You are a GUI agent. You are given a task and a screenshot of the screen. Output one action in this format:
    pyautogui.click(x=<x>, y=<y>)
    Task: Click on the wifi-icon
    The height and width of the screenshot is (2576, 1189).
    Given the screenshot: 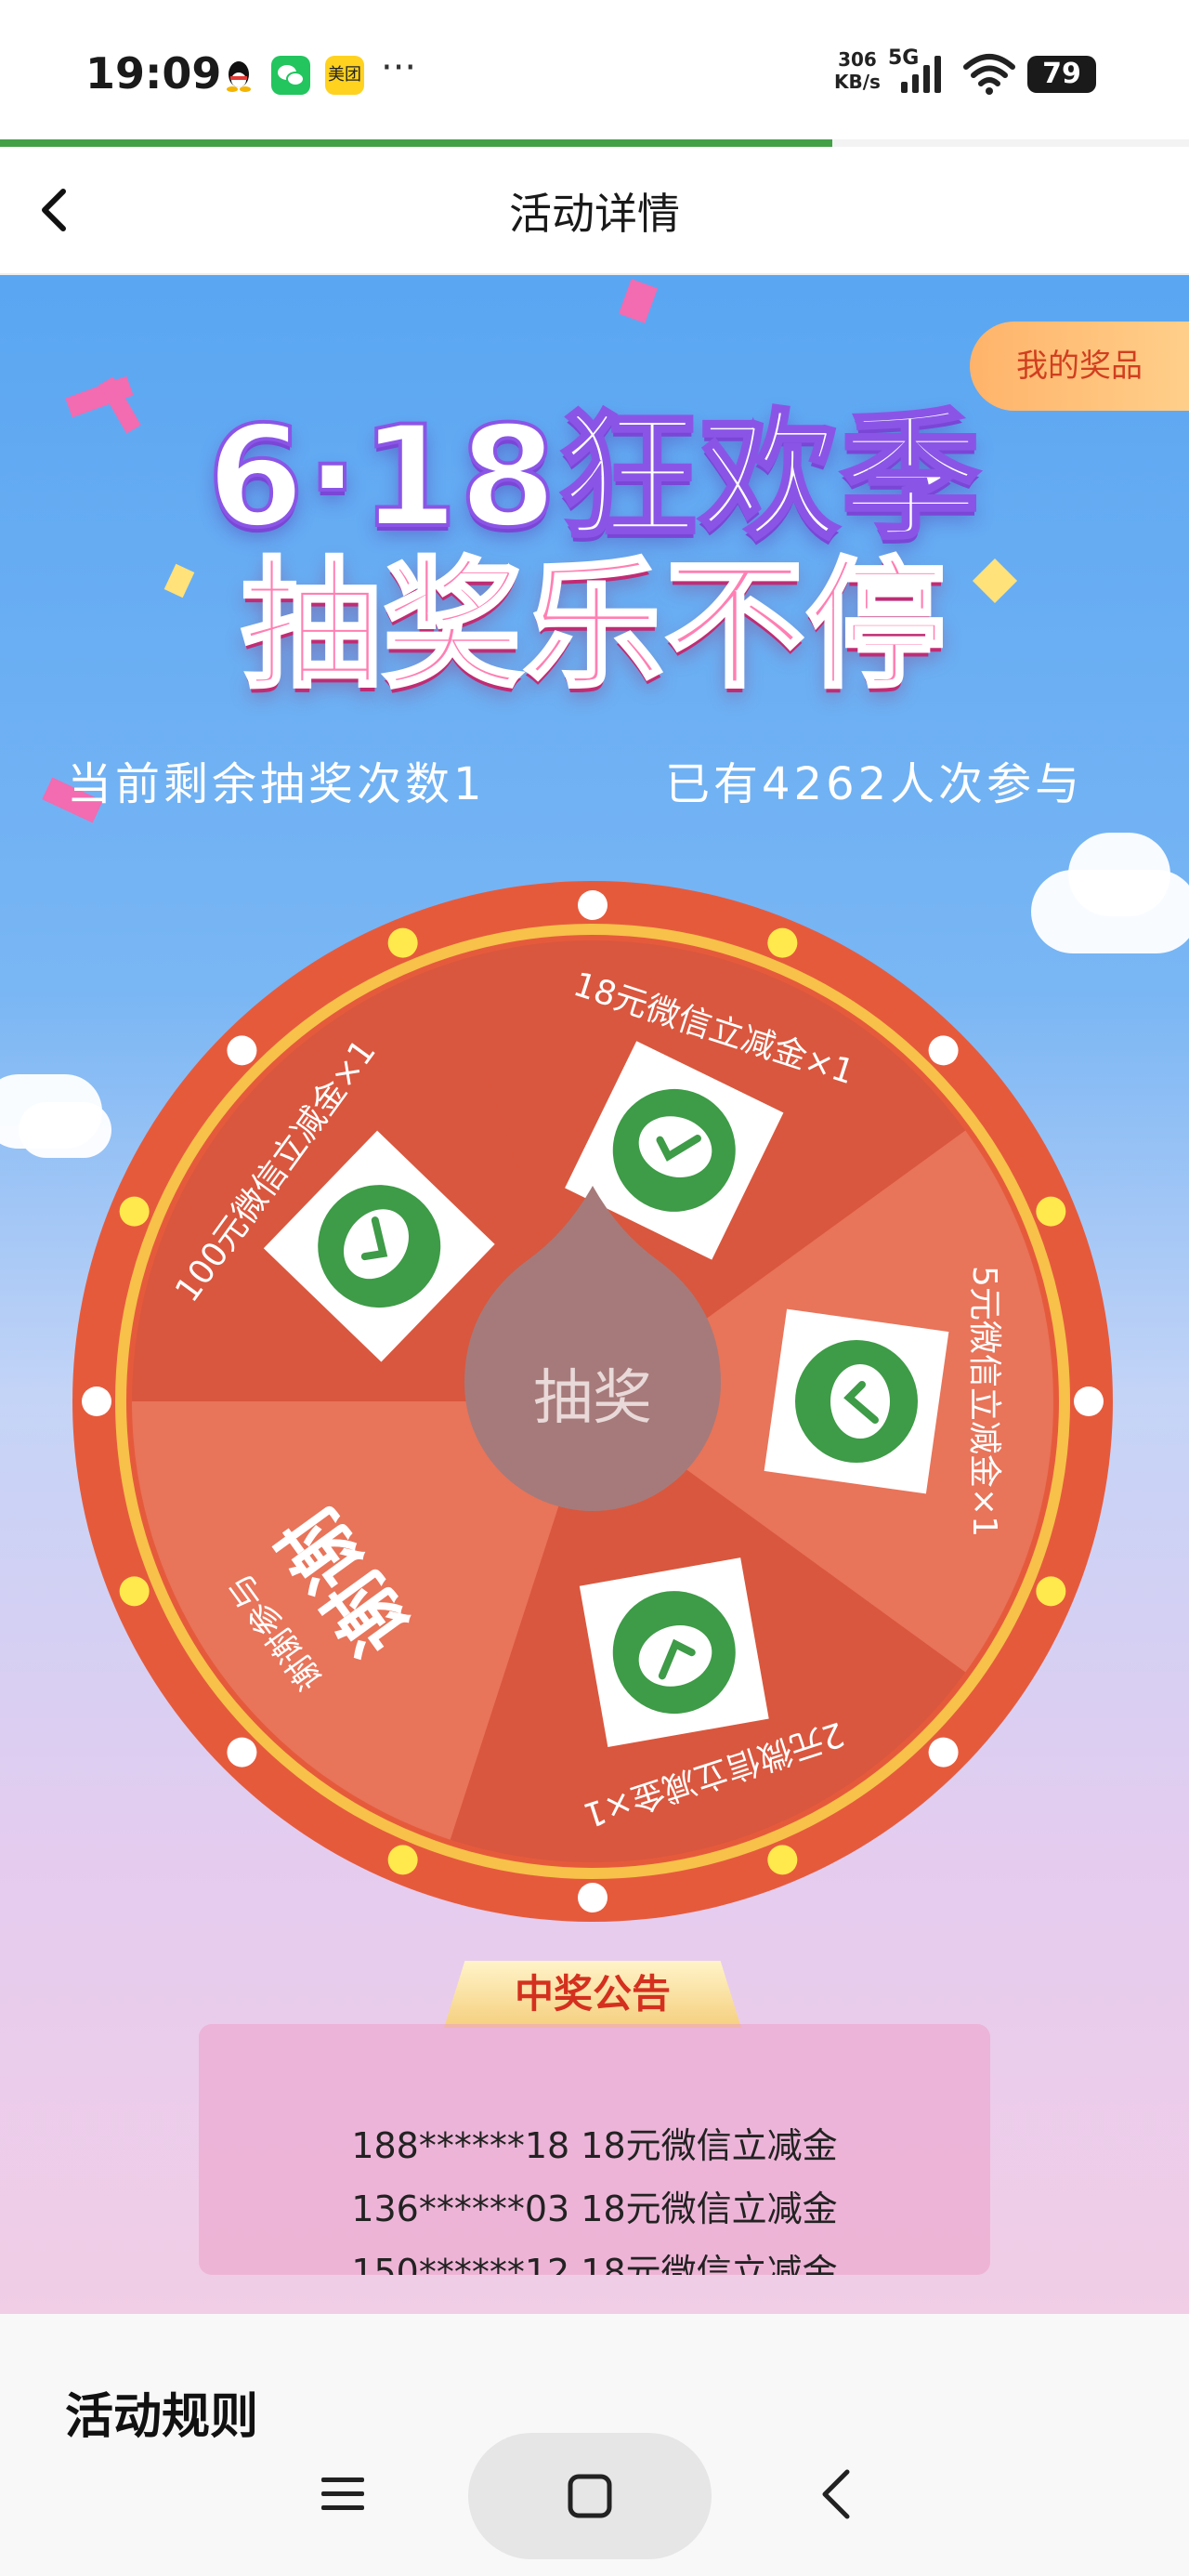 What is the action you would take?
    pyautogui.click(x=989, y=74)
    